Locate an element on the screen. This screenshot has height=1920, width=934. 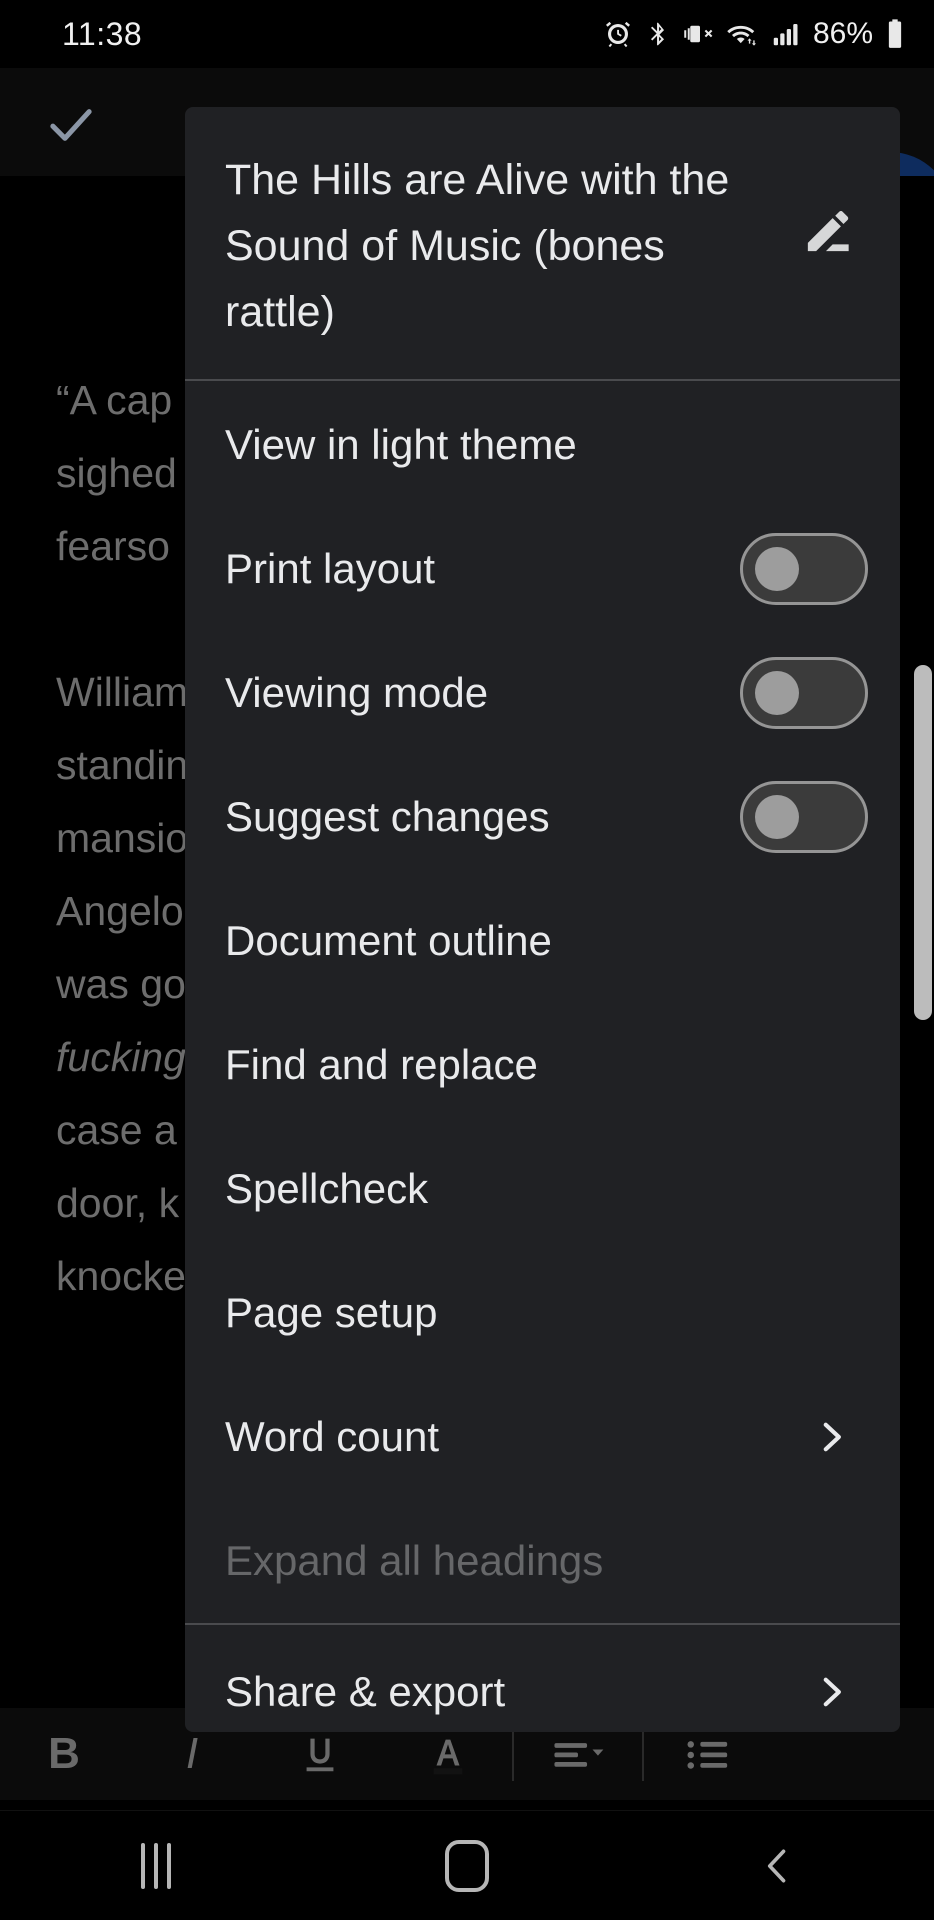
status-icon-group: 86% is located at coordinates (754, 34).